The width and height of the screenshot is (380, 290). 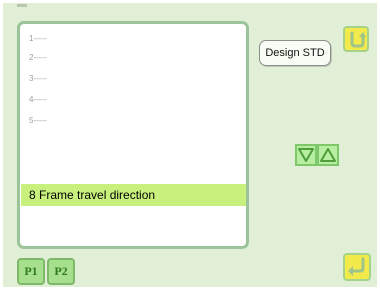 What do you see at coordinates (38, 100) in the screenshot?
I see `list-item: 4-----` at bounding box center [38, 100].